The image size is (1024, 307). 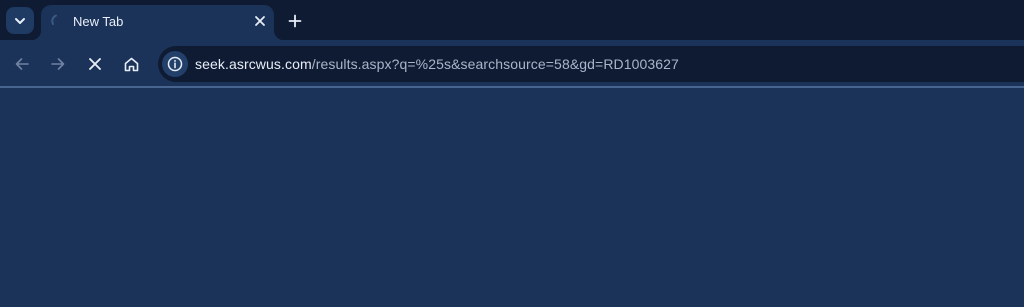 I want to click on tab-new-tab: New Tab, so click(x=157, y=22).